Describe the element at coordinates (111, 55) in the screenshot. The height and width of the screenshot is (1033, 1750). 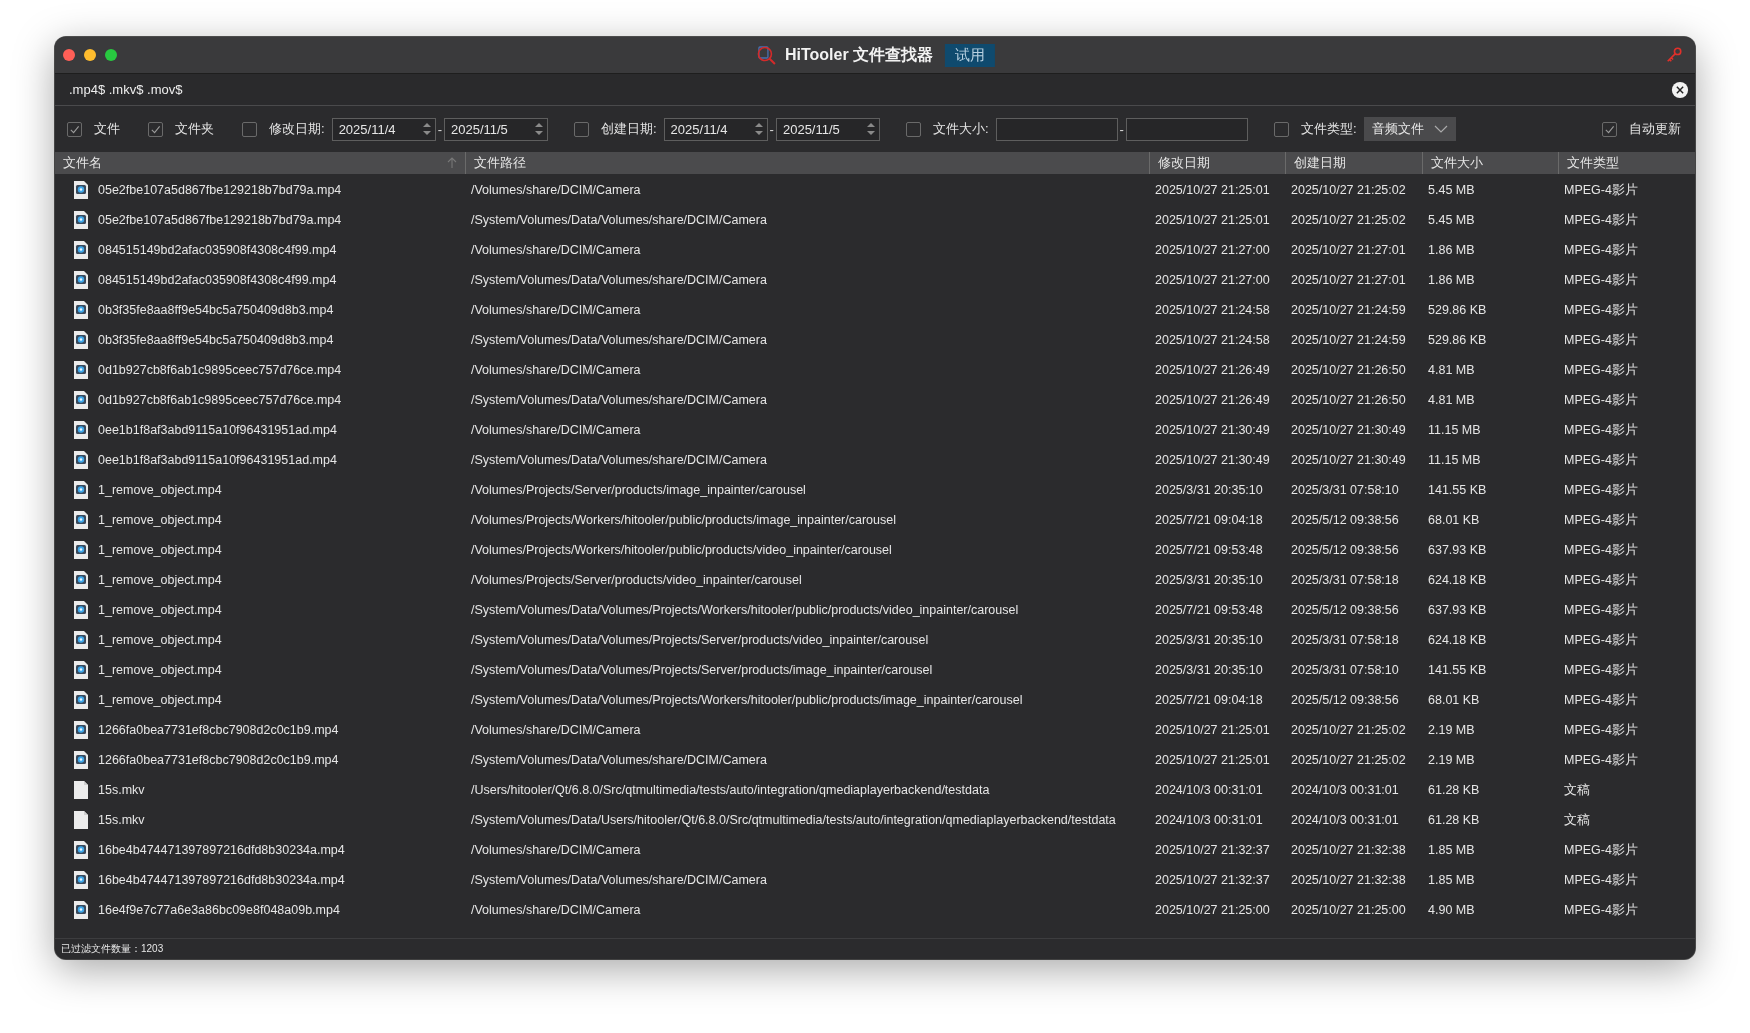
I see `zoom-window-button` at that location.